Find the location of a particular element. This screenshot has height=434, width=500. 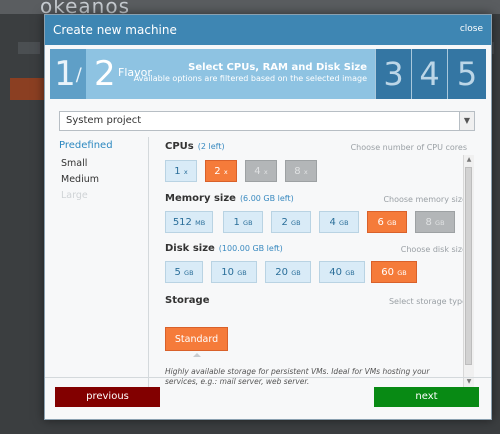

disk-hint: Choose disk size is located at coordinates (433, 249).